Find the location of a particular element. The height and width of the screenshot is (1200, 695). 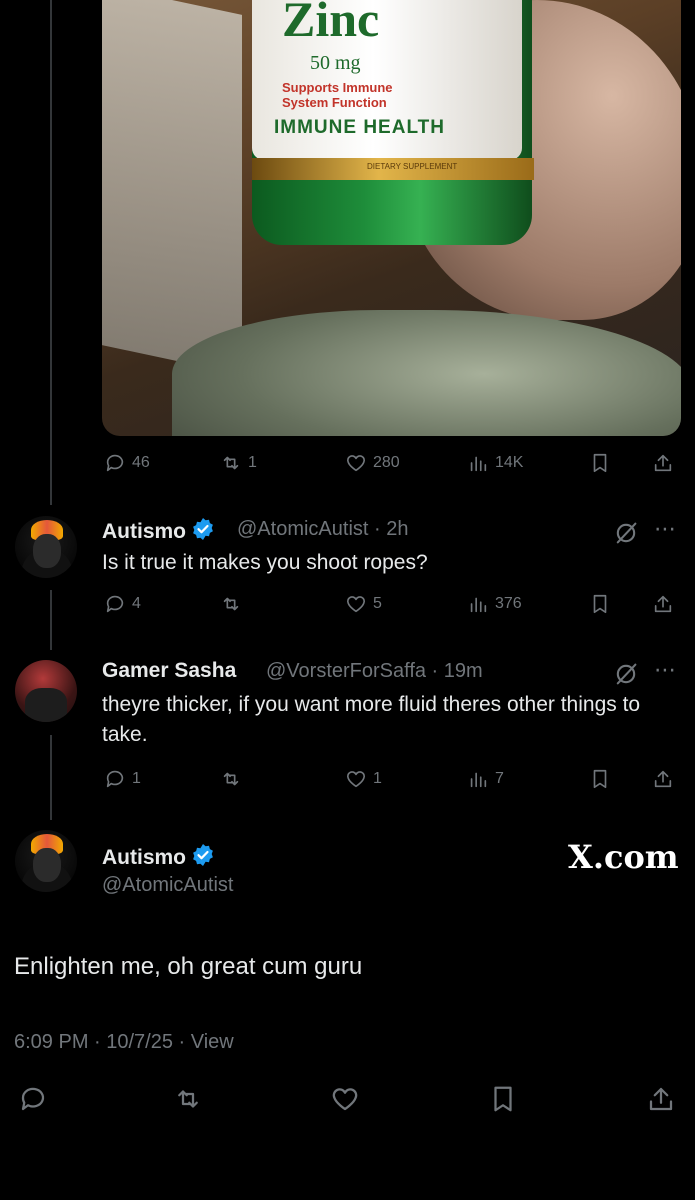

repost-count: 1 is located at coordinates (252, 462).